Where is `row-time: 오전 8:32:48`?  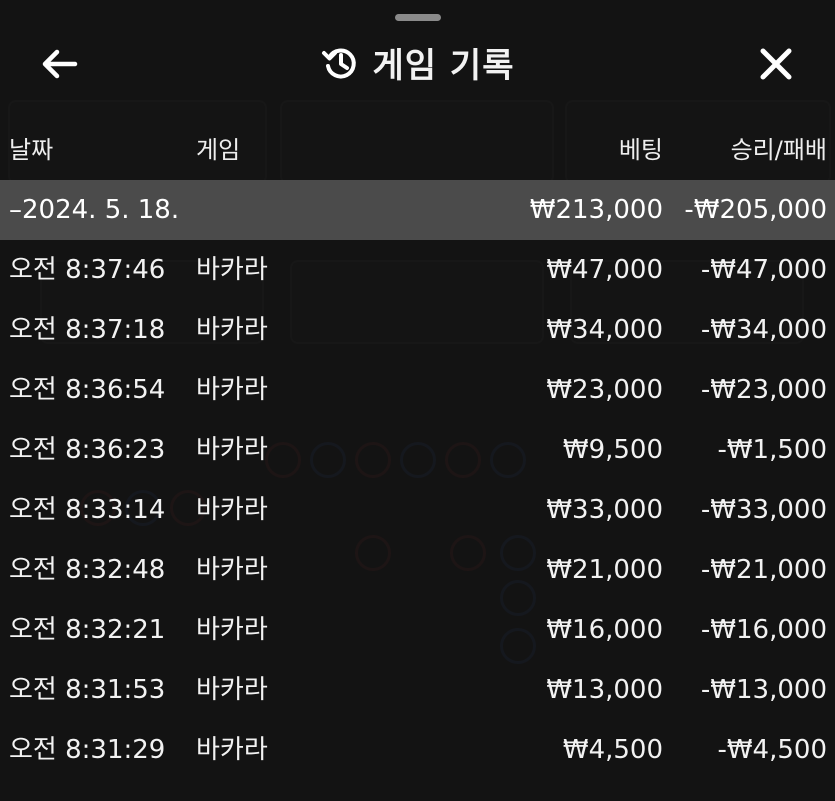
row-time: 오전 8:32:48 is located at coordinates (87, 570).